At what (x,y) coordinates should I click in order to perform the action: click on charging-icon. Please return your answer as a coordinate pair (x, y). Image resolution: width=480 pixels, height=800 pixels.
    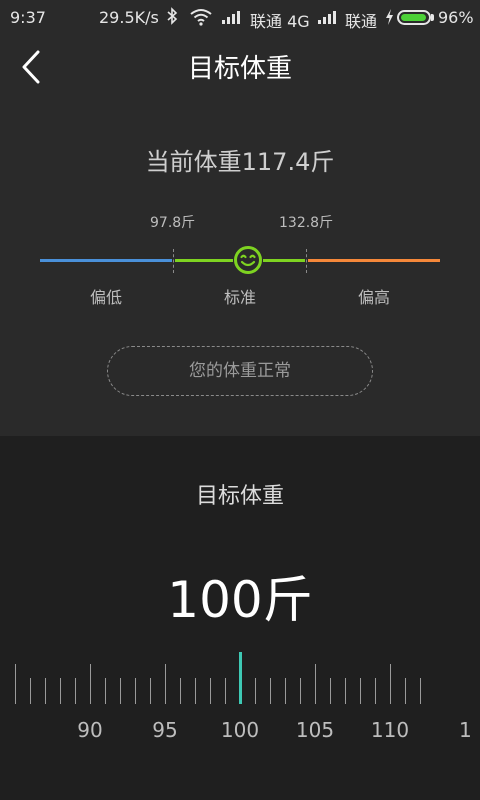
    Looking at the image, I should click on (389, 19).